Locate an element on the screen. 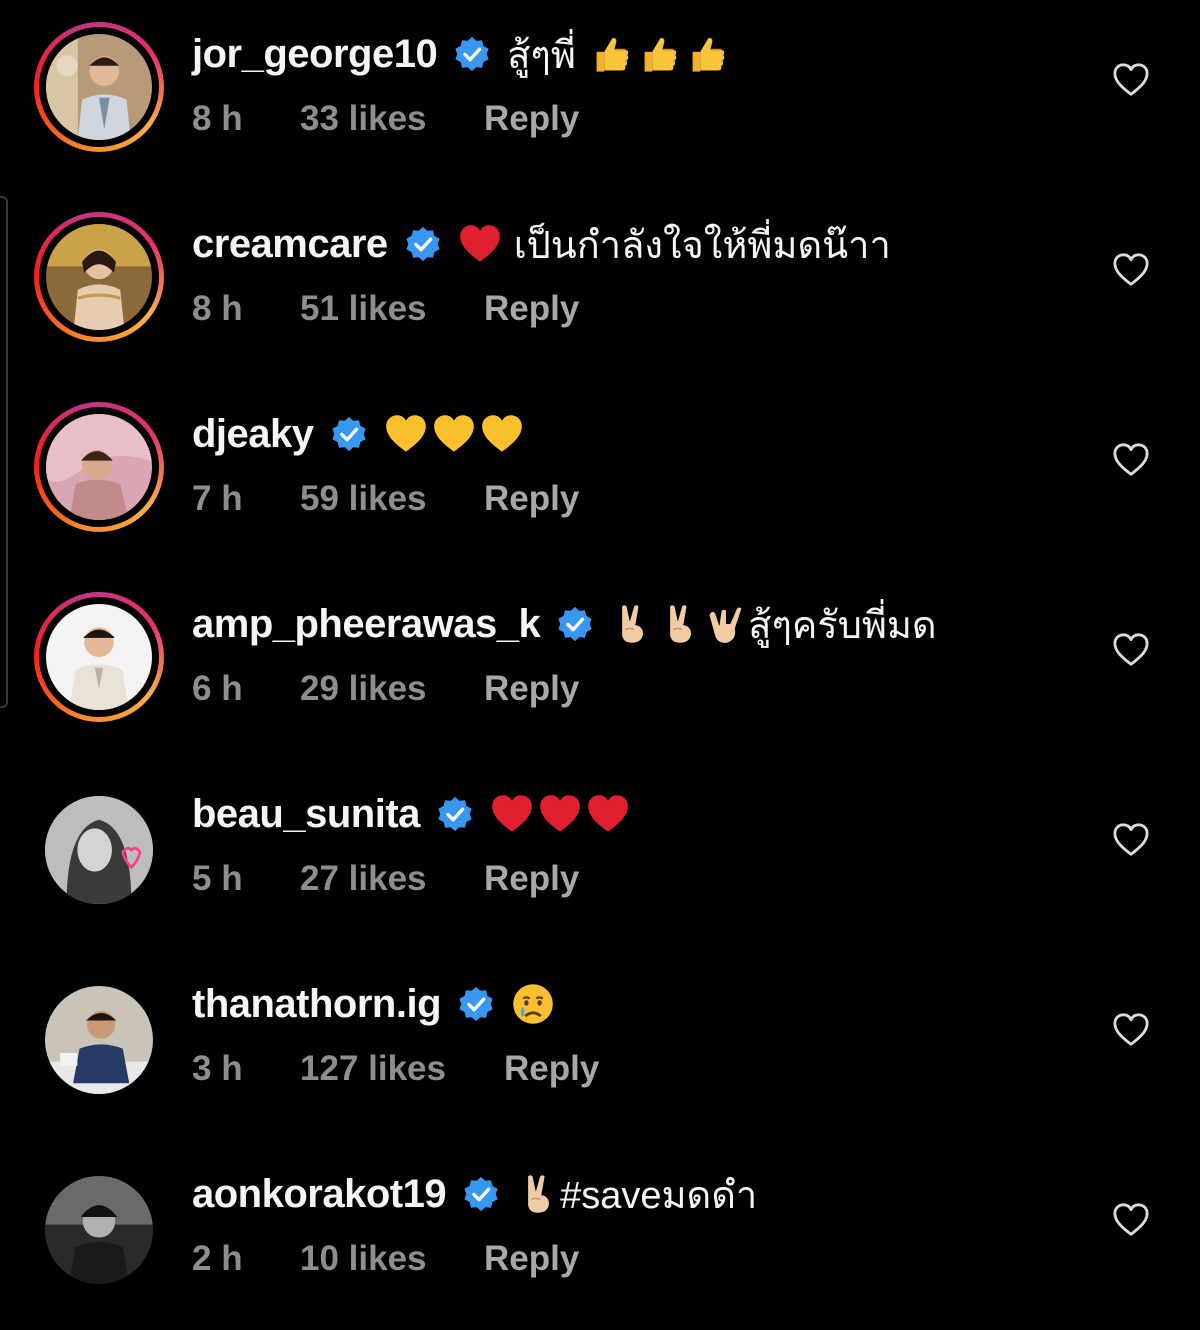 The image size is (1200, 1330). username: beau_sunita is located at coordinates (306, 814).